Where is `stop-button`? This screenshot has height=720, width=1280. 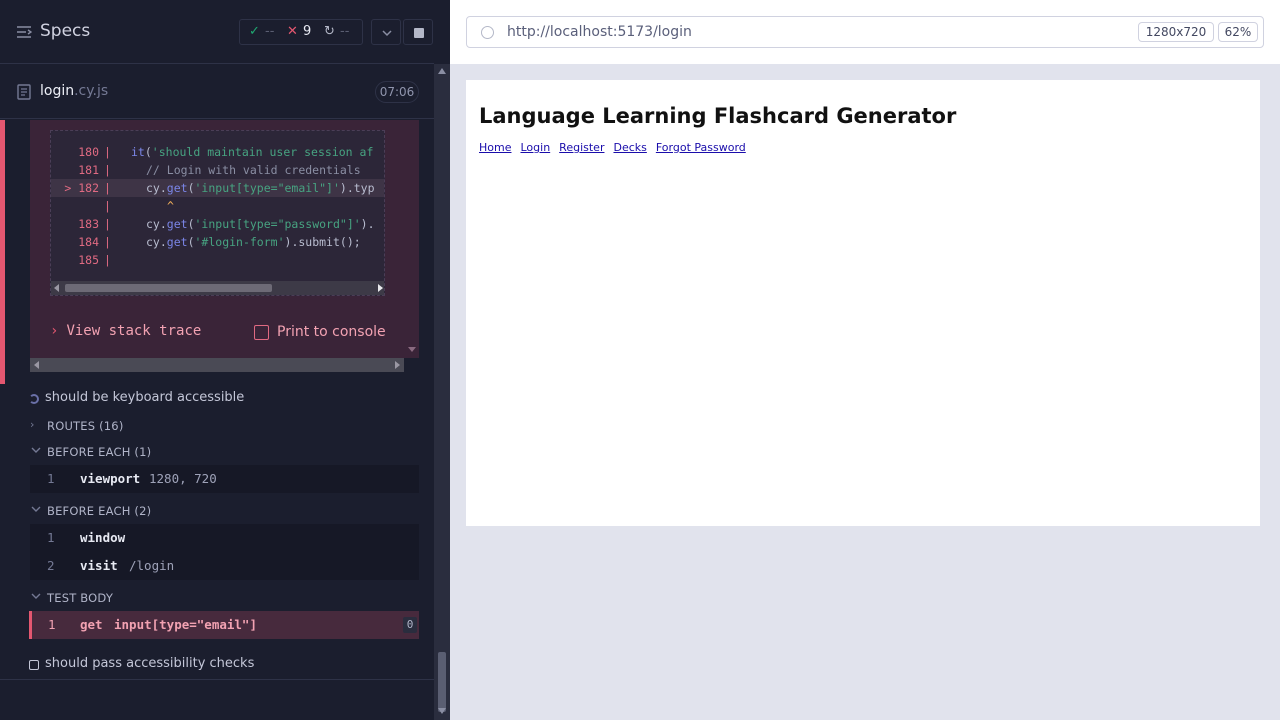 stop-button is located at coordinates (418, 32).